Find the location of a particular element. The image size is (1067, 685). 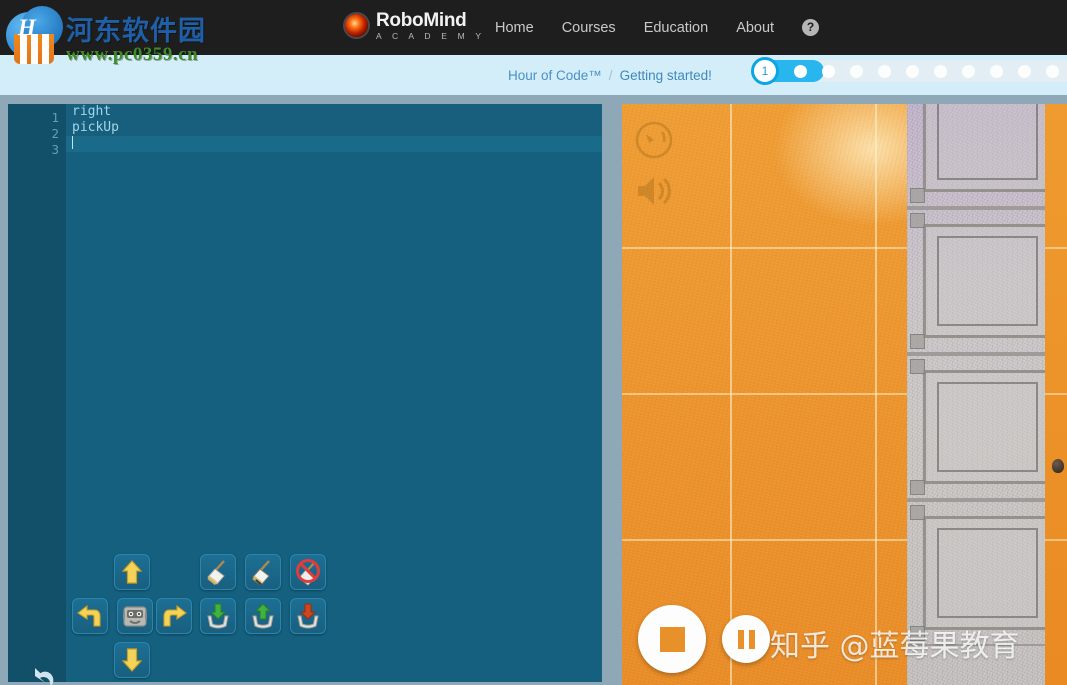

line-number: 3 is located at coordinates (55, 149).